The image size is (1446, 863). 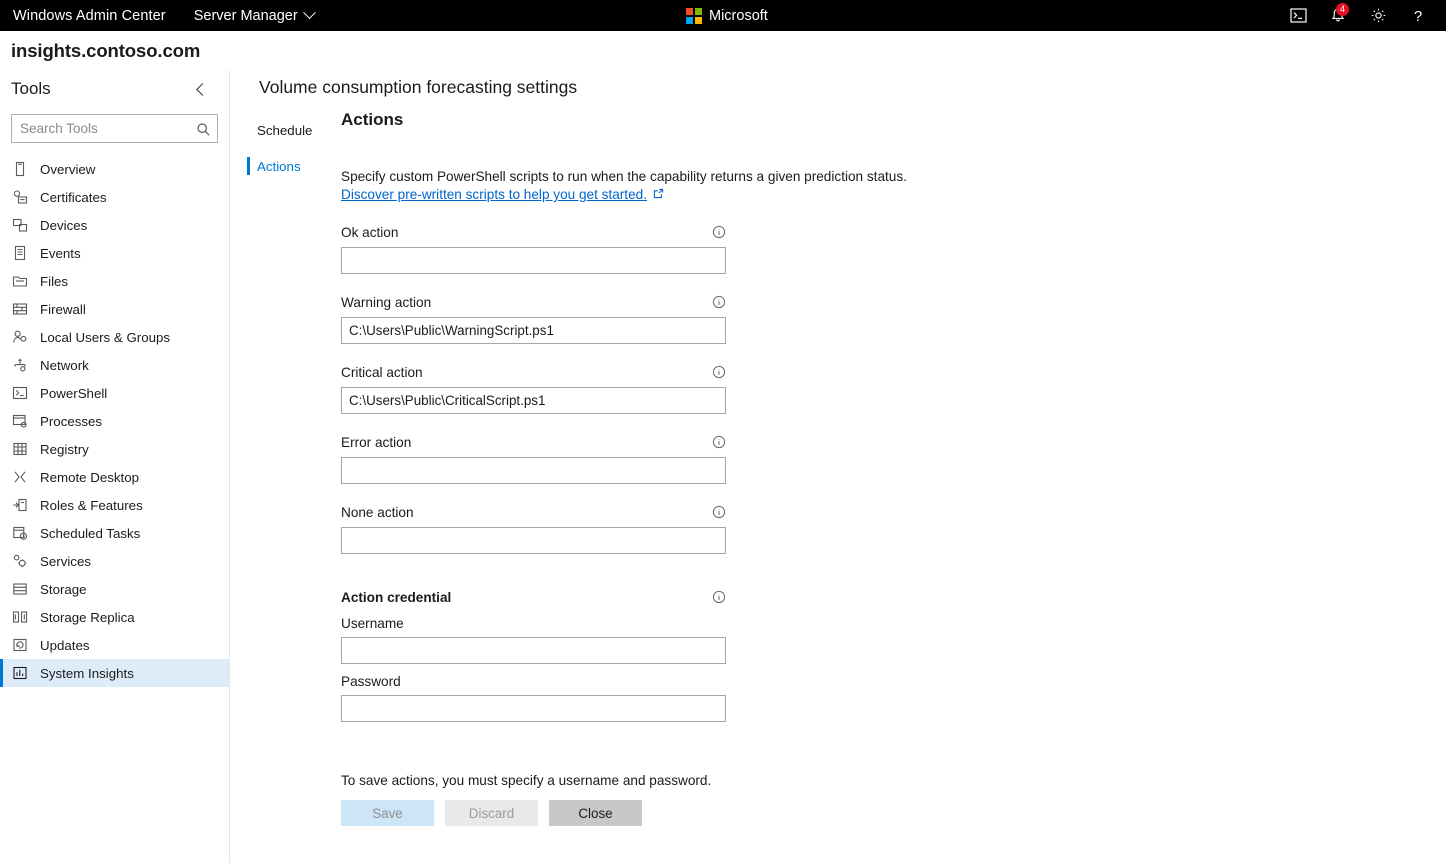 I want to click on warning-action-field: Warning action, so click(x=533, y=318).